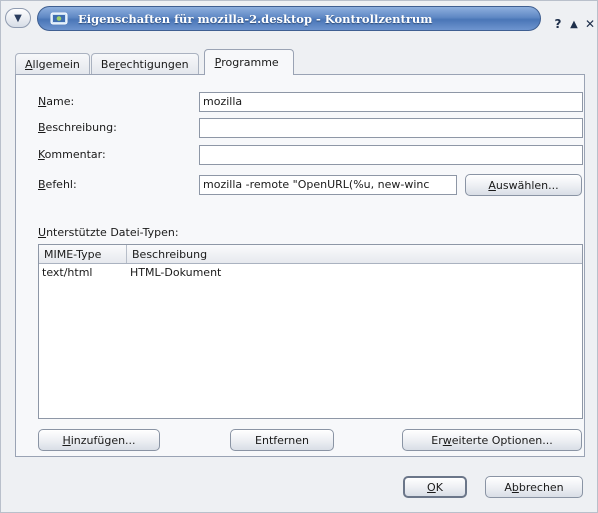 The width and height of the screenshot is (598, 513). I want to click on mime-type-cell: text/html, so click(67, 272).